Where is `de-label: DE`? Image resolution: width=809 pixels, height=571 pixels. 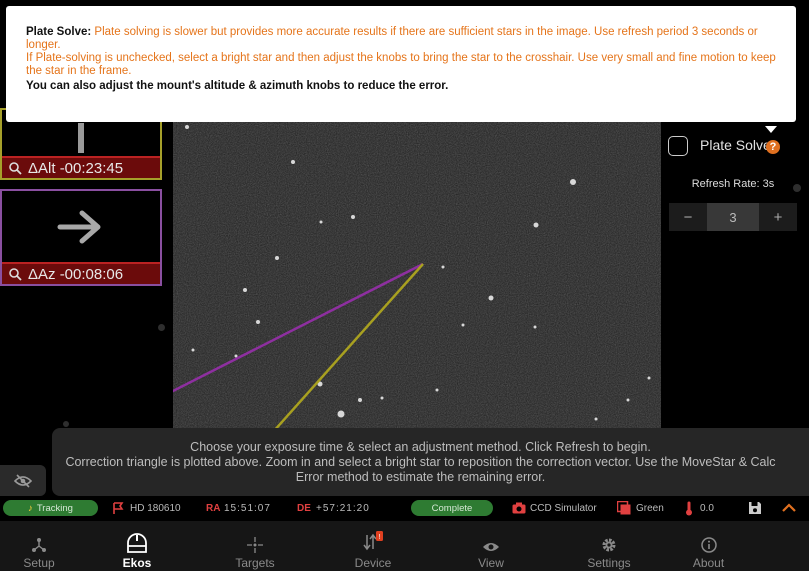
de-label: DE is located at coordinates (304, 508).